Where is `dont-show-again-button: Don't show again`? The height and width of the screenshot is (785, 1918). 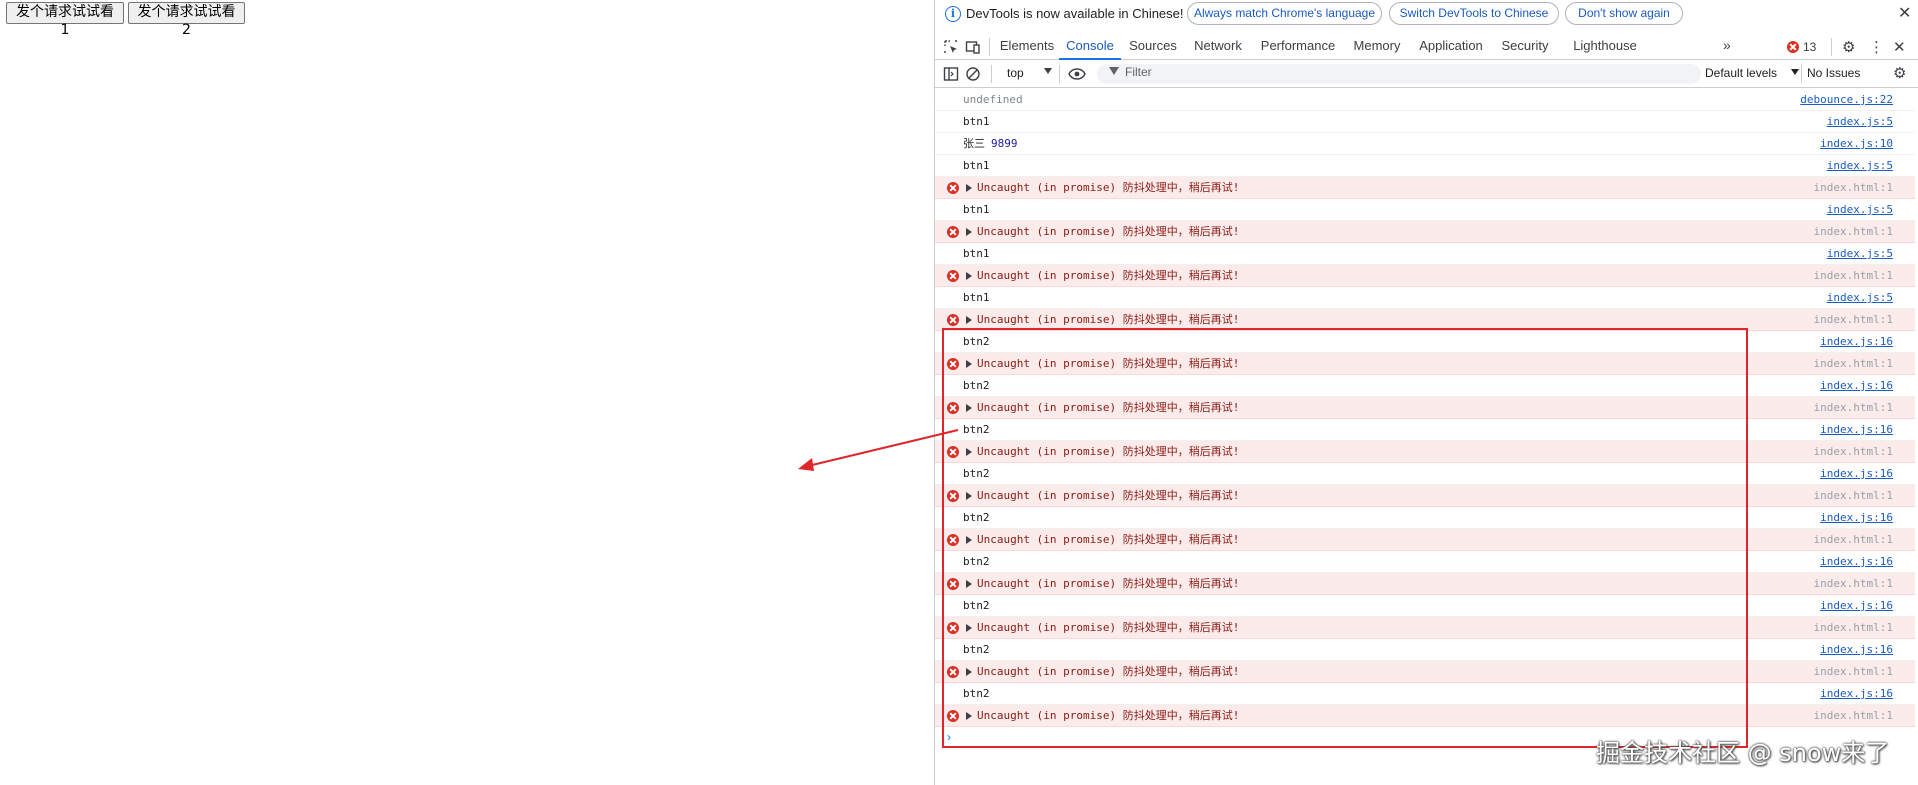
dont-show-again-button: Don't show again is located at coordinates (1624, 13).